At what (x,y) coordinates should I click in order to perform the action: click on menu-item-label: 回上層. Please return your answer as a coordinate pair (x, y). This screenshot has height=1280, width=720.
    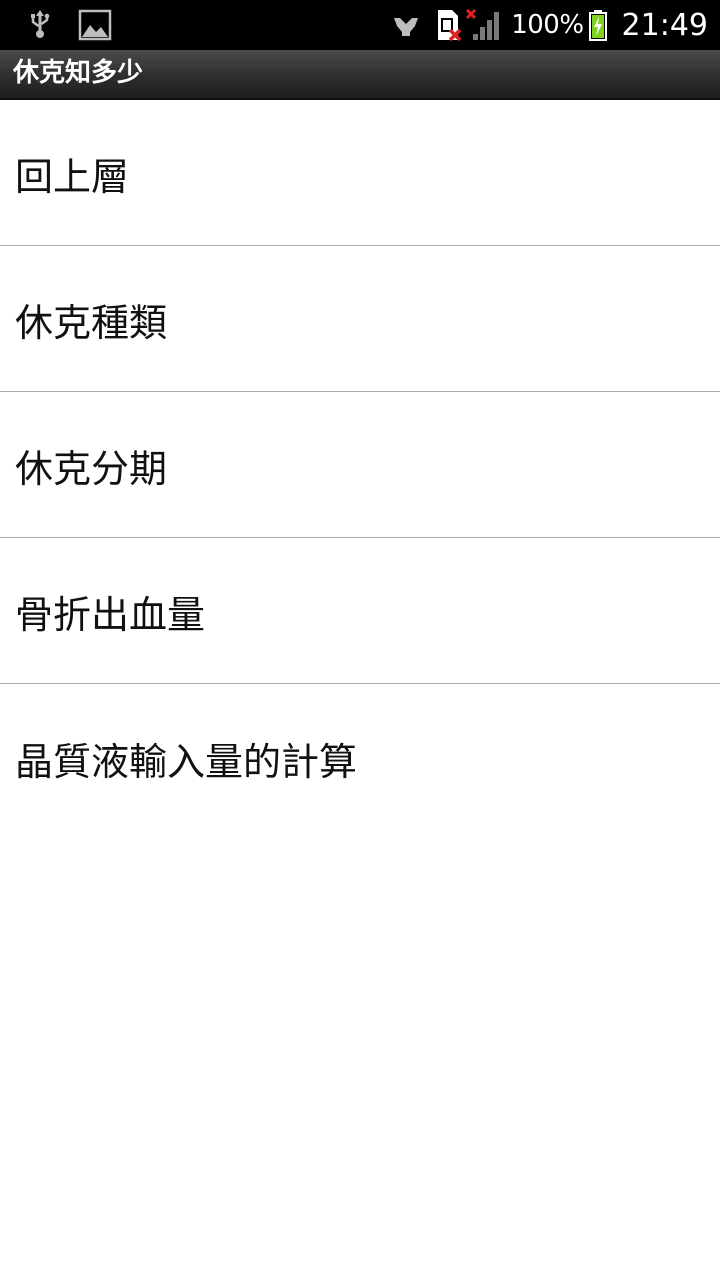
    Looking at the image, I should click on (72, 177).